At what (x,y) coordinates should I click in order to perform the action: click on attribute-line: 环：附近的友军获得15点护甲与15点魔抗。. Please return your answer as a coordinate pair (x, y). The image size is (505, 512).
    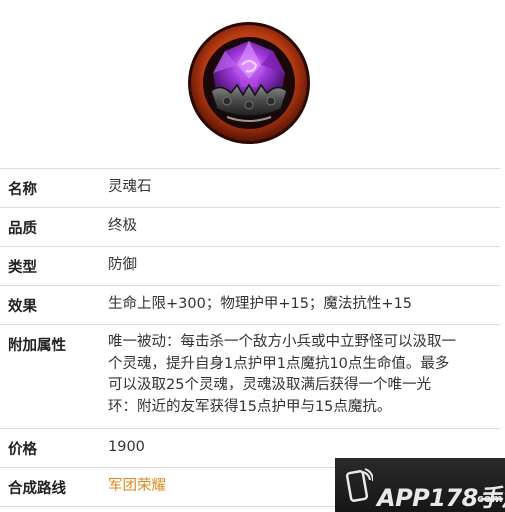
    Looking at the image, I should click on (250, 406).